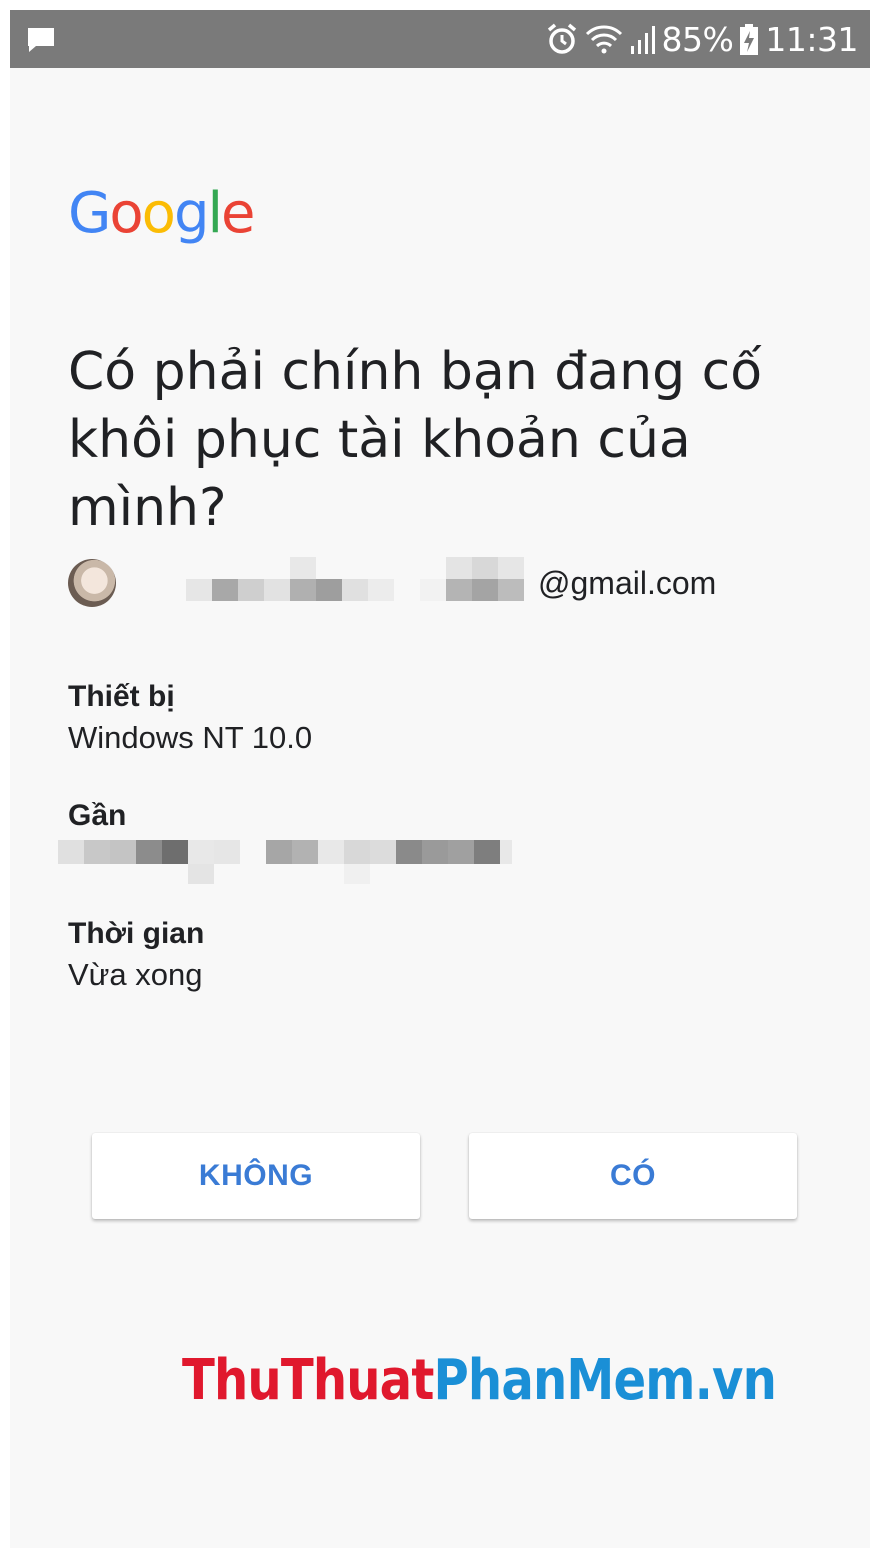 The width and height of the screenshot is (870, 1548). I want to click on account-row: @gmail.com, so click(392, 583).